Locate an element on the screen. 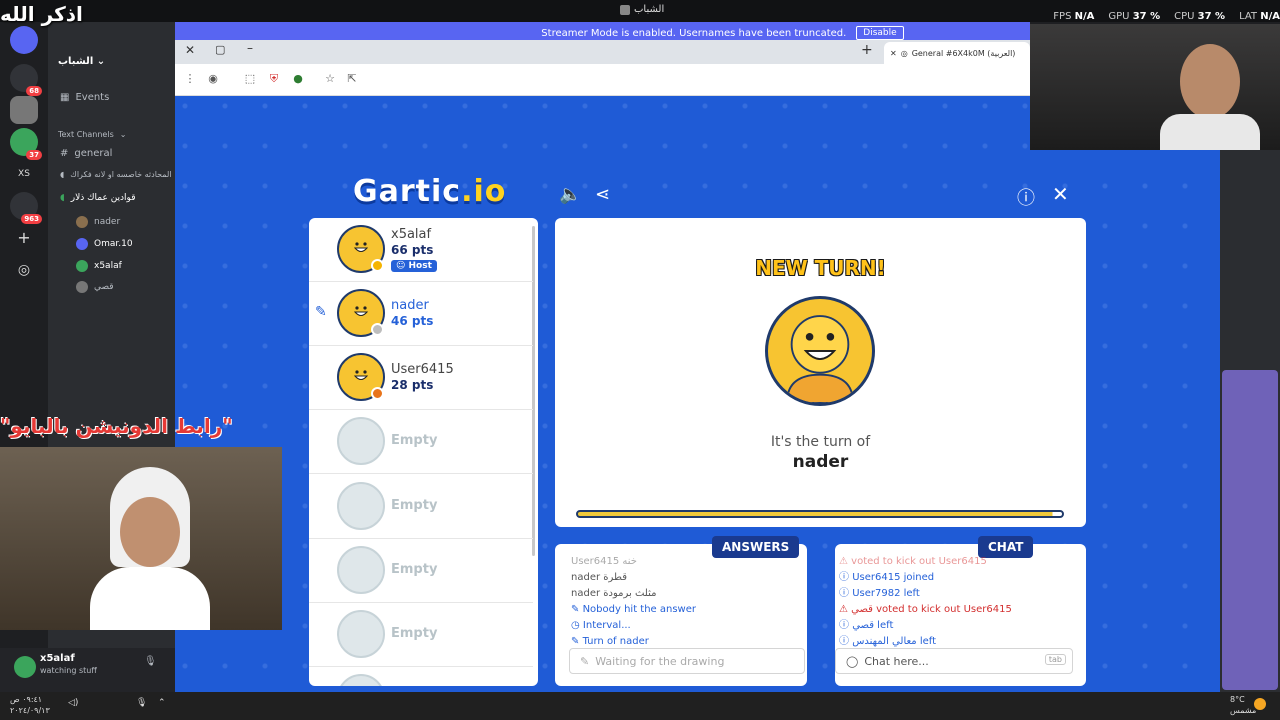 The height and width of the screenshot is (720, 1280). server-icon: 963 is located at coordinates (26, 208).